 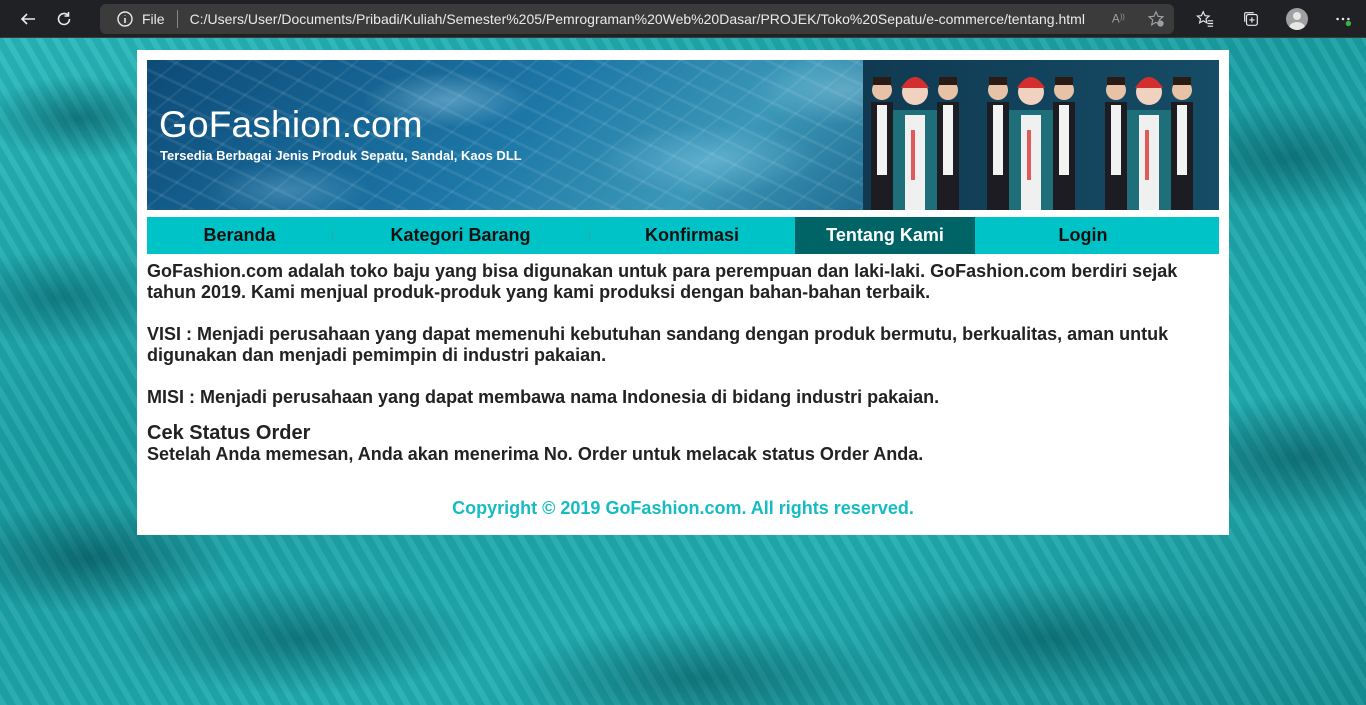 I want to click on nav-item-login: Login, so click(x=1083, y=235).